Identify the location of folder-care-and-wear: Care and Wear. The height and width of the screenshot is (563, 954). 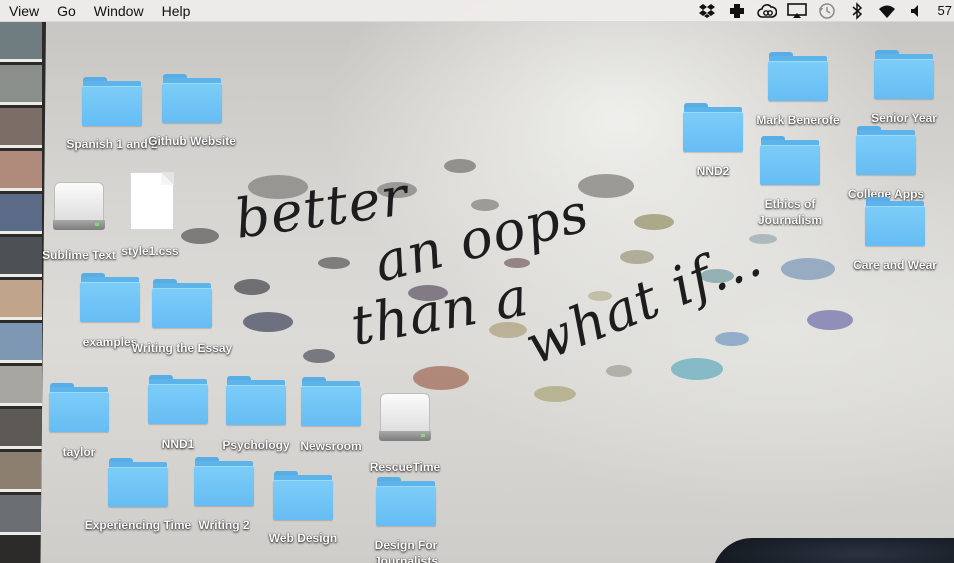
(894, 242).